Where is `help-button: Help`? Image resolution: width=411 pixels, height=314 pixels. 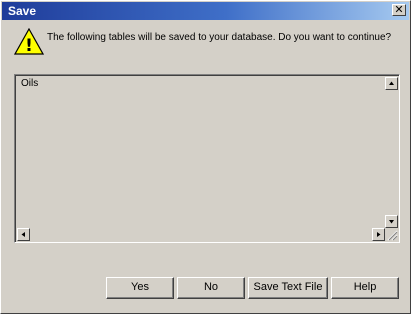
help-button: Help is located at coordinates (365, 288).